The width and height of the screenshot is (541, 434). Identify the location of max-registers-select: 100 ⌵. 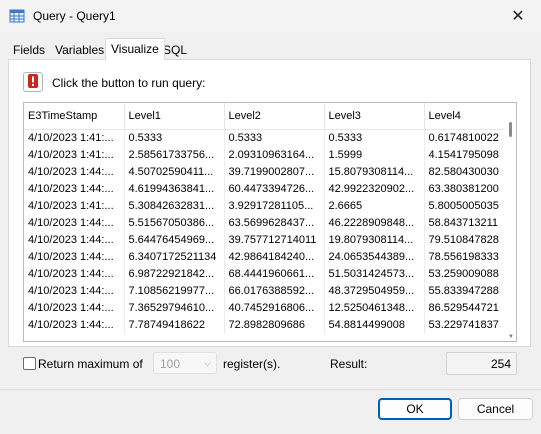
(185, 363).